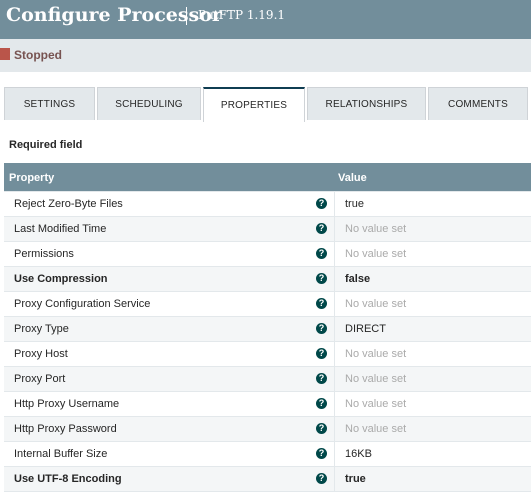  Describe the element at coordinates (67, 404) in the screenshot. I see `property-name: Http Proxy Username` at that location.